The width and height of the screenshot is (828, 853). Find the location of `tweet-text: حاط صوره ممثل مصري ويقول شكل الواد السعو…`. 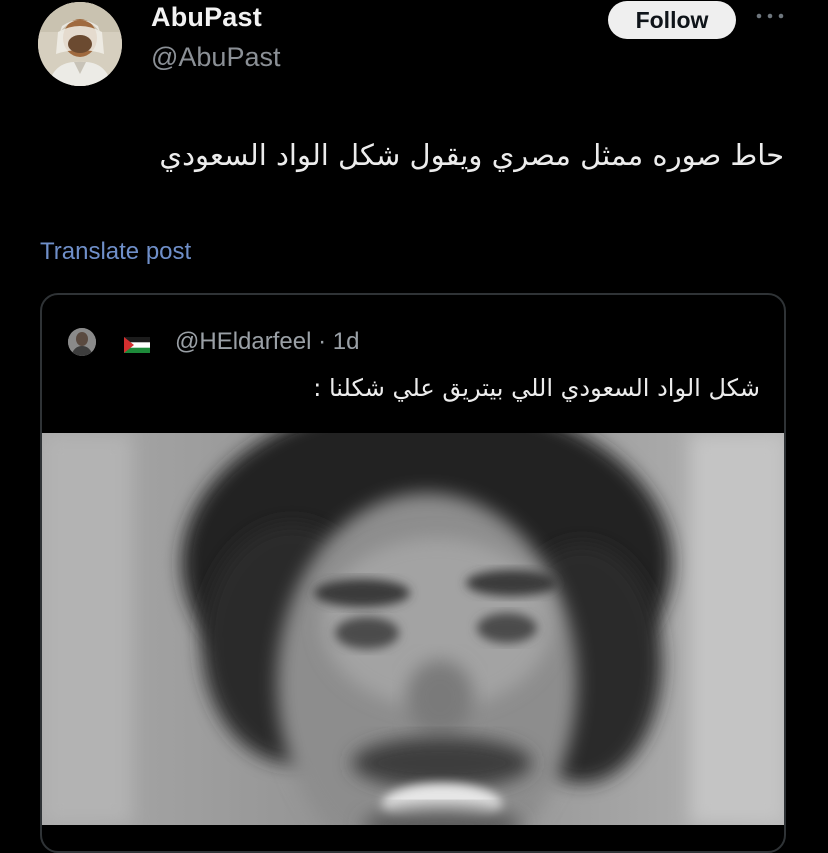

tweet-text: حاط صوره ممثل مصري ويقول شكل الواد السعو… is located at coordinates (471, 155).